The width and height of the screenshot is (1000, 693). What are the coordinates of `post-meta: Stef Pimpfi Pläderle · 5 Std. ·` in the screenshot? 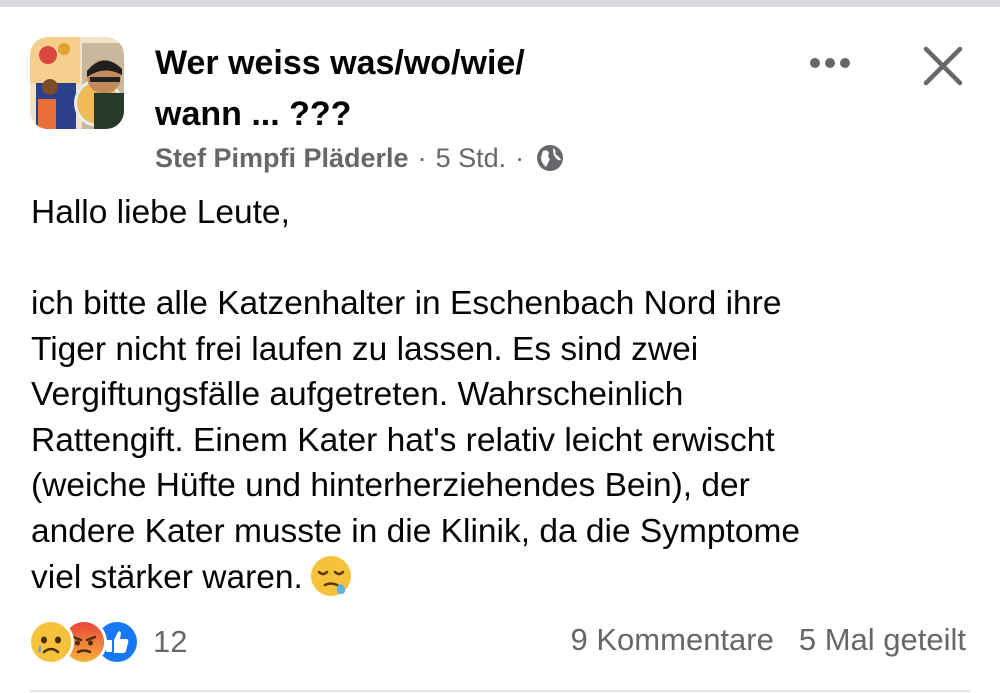 It's located at (360, 158).